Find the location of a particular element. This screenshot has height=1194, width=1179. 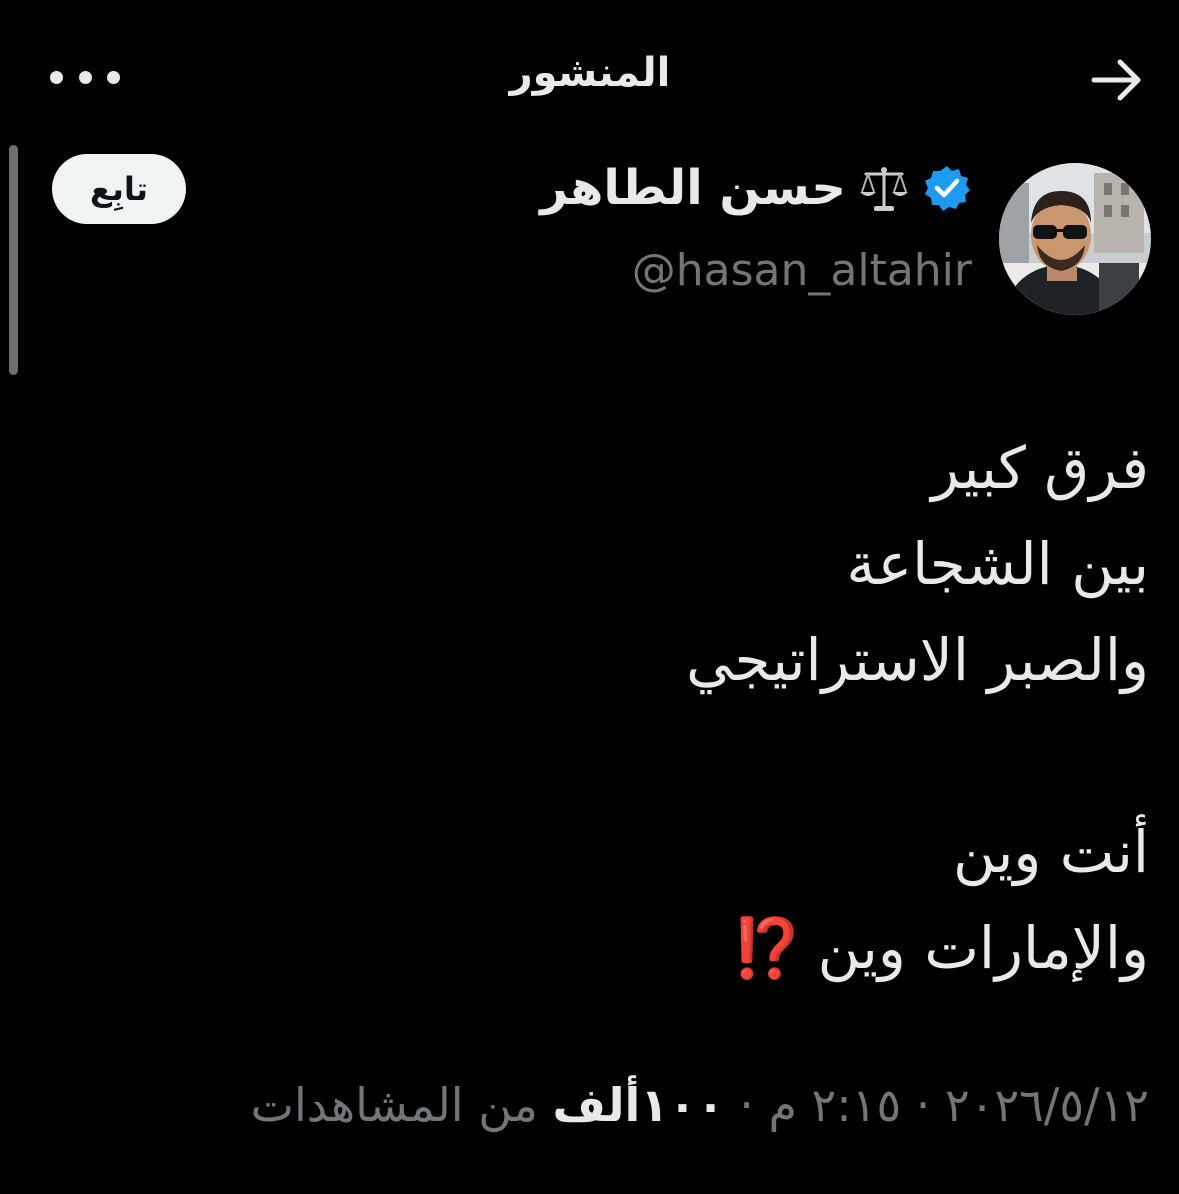

tweet-line: والصبر الاستراتيجي is located at coordinates (917, 660).